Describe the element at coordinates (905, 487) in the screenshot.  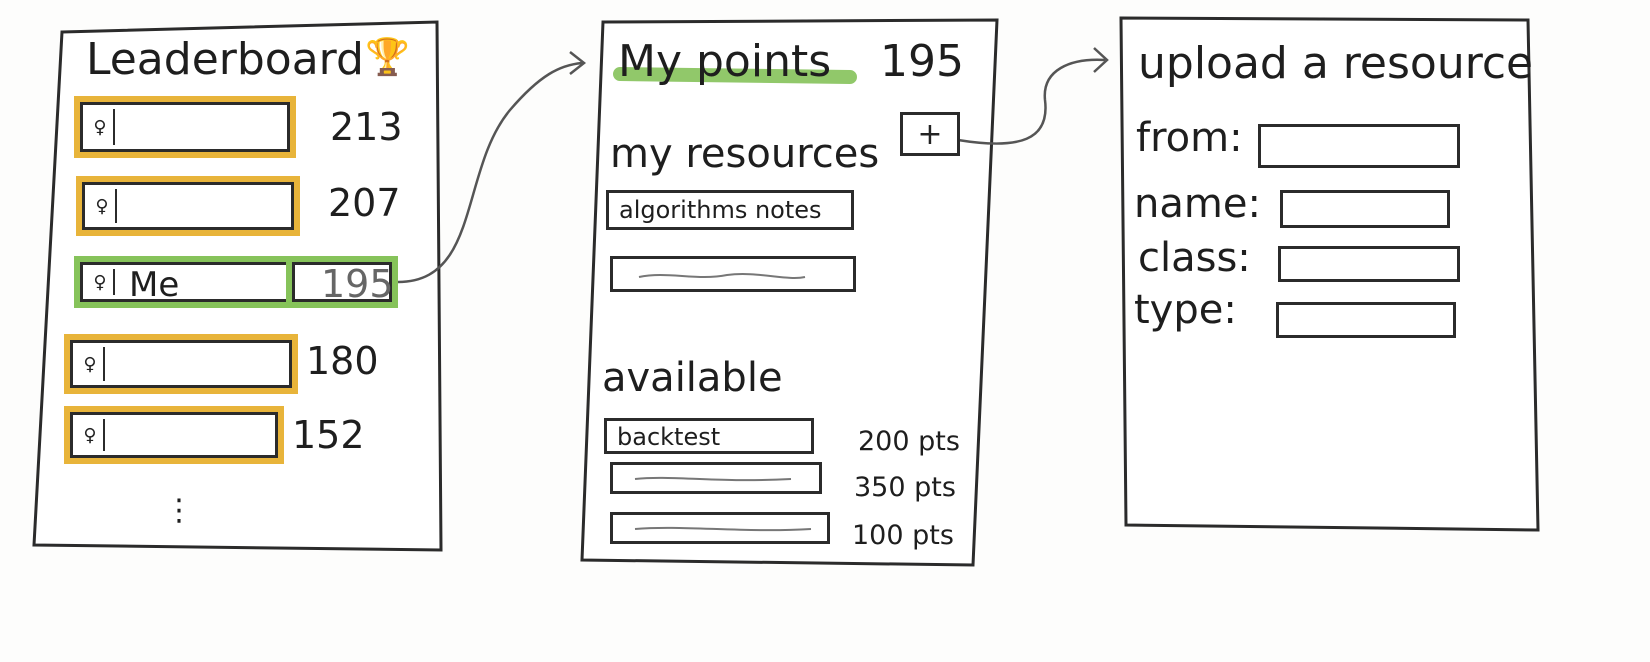
I see `available-item-price: 350 pts` at that location.